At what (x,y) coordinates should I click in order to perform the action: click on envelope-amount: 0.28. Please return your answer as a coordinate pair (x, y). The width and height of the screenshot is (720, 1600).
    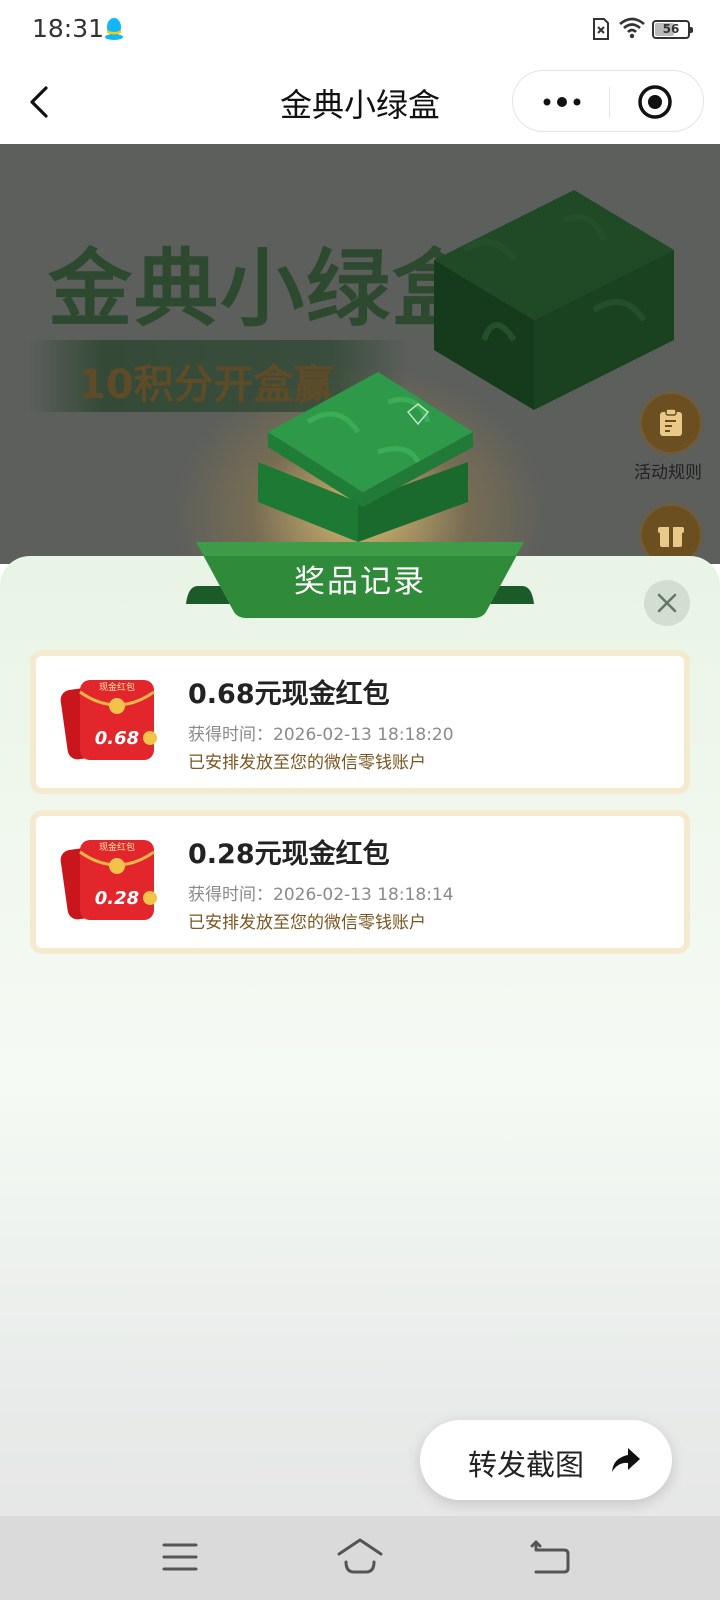
    Looking at the image, I should click on (117, 898).